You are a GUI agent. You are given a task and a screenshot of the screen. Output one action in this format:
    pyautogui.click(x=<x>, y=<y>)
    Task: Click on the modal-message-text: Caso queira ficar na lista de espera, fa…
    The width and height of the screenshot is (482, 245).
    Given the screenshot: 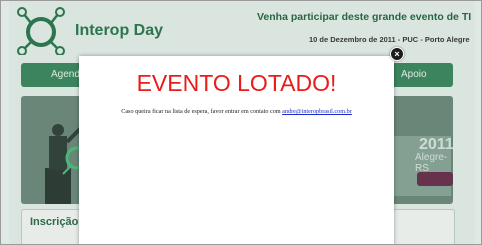 What is the action you would take?
    pyautogui.click(x=201, y=111)
    